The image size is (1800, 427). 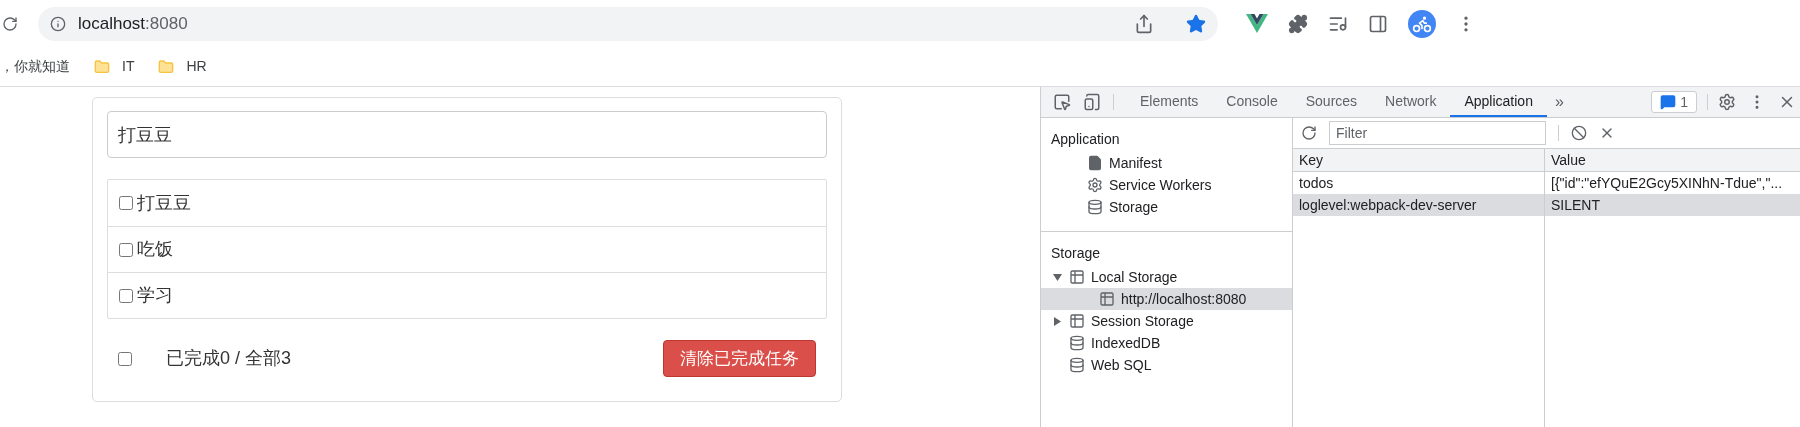 I want to click on sidebar-label: Manifest, so click(x=1135, y=163).